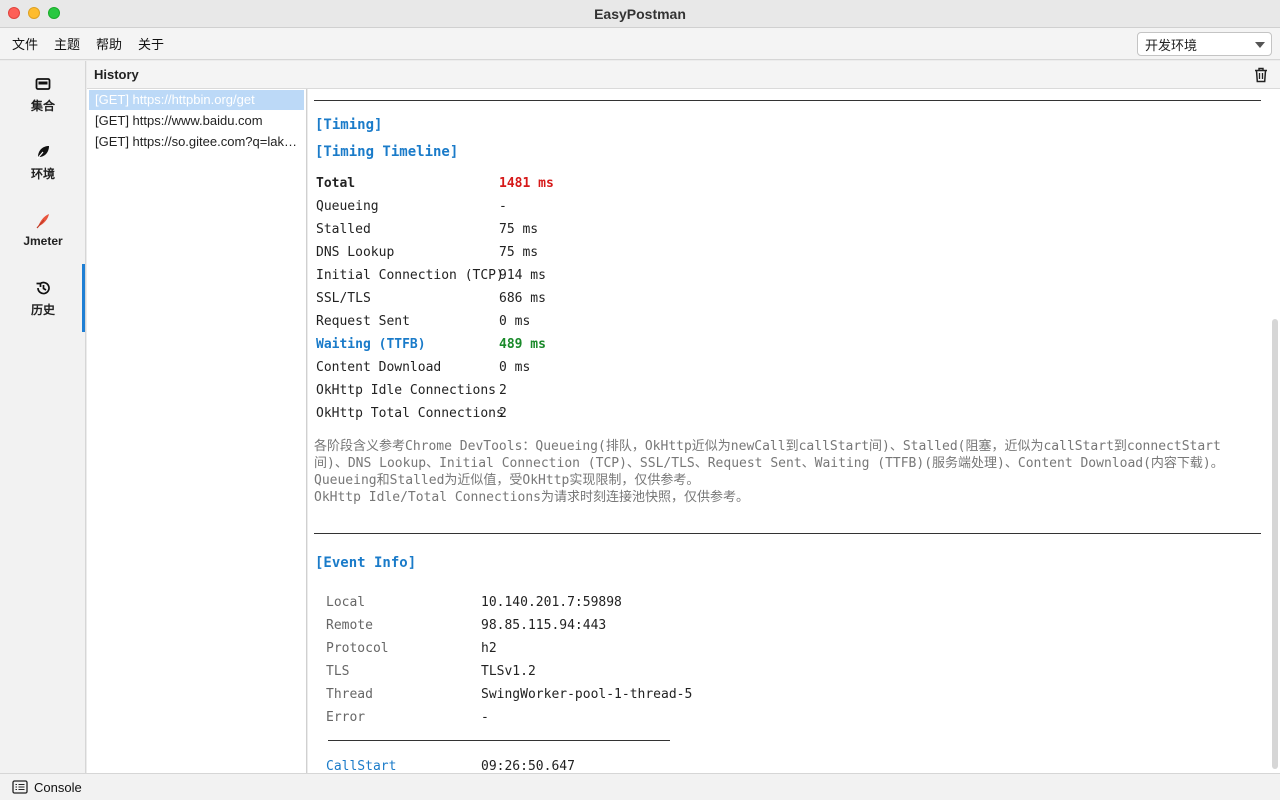  What do you see at coordinates (42, 173) in the screenshot?
I see `nav-label: 环境` at bounding box center [42, 173].